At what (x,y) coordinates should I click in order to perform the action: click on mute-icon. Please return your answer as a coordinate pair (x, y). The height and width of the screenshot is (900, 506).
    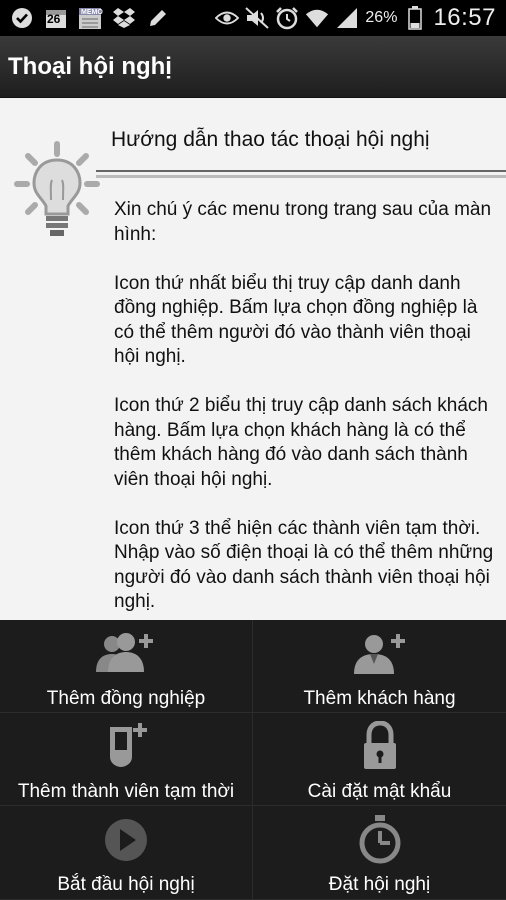
    Looking at the image, I should click on (257, 18).